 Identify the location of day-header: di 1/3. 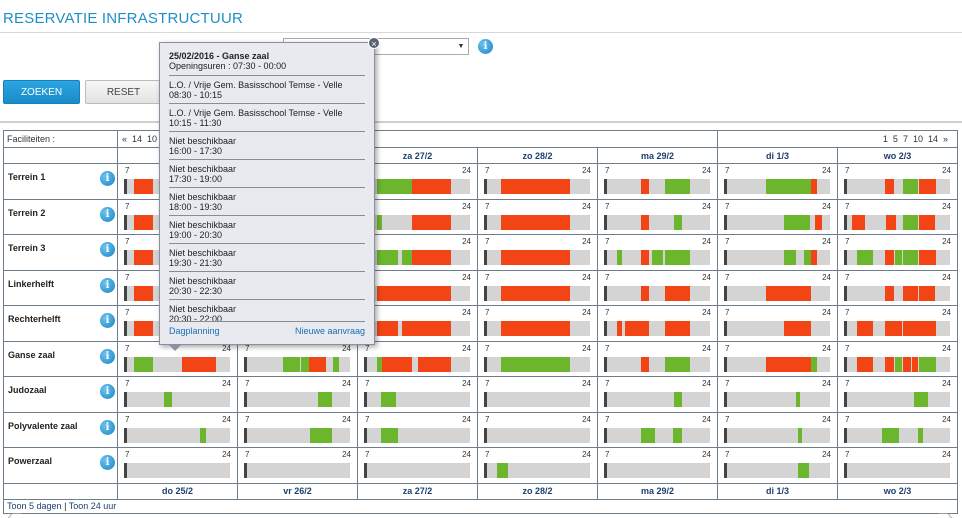
(777, 155).